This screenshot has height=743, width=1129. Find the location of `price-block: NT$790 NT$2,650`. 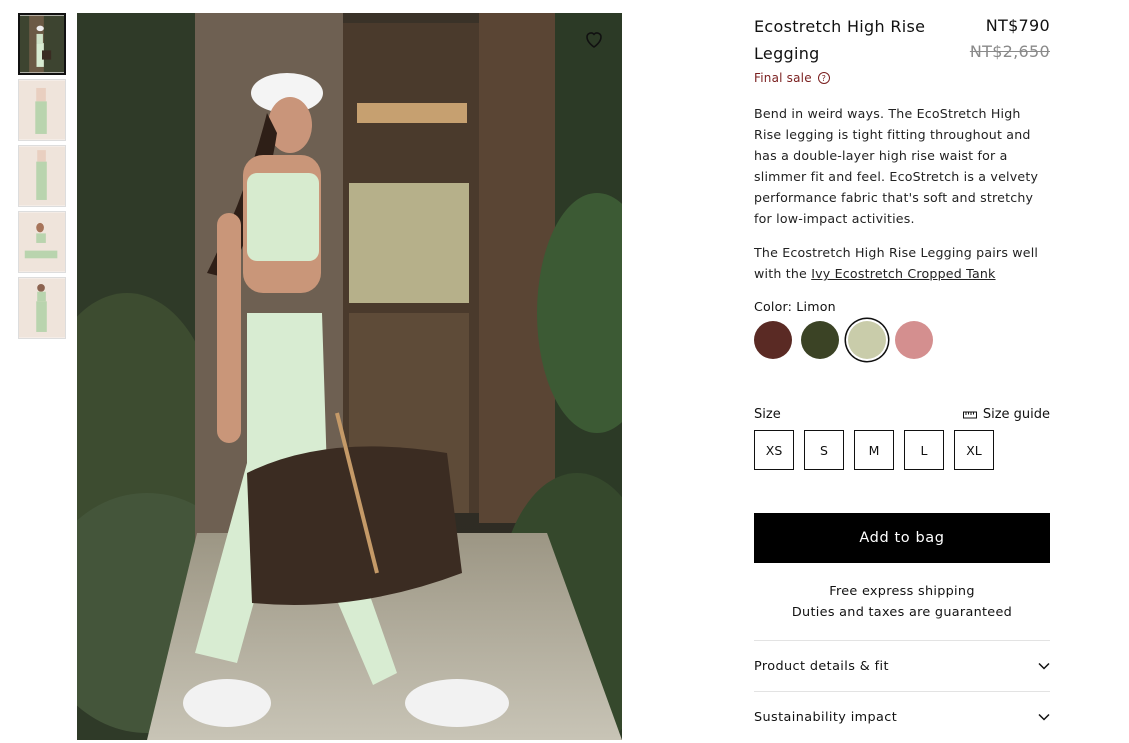

price-block: NT$790 NT$2,650 is located at coordinates (1010, 39).